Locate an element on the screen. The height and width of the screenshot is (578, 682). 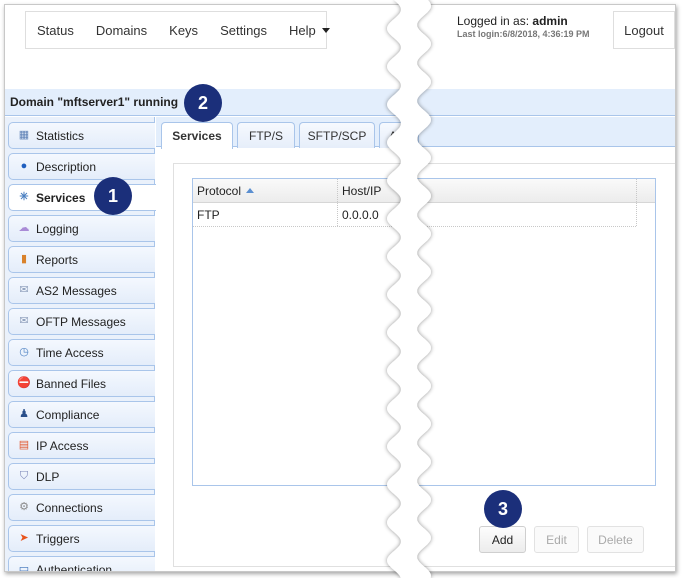
sidebar-item-label: Statistics is located at coordinates (60, 135).